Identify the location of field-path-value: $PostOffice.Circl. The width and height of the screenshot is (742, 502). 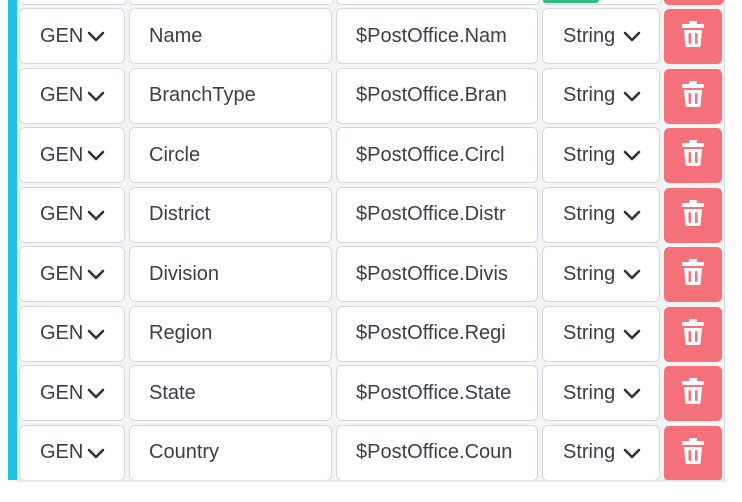
(430, 154).